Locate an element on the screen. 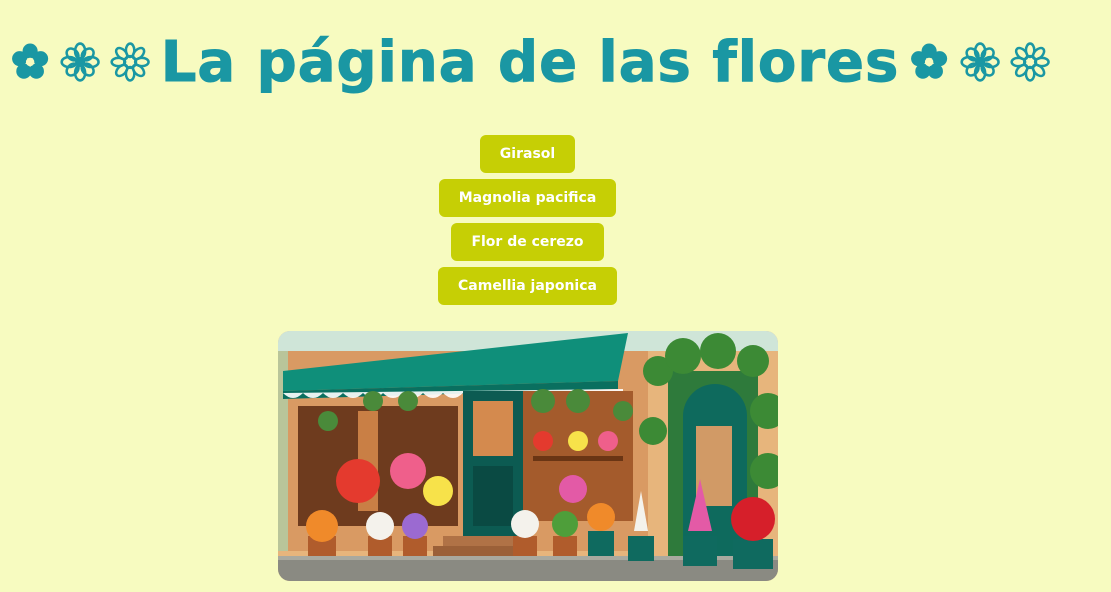  page-title: La página de las flores is located at coordinates (530, 62).